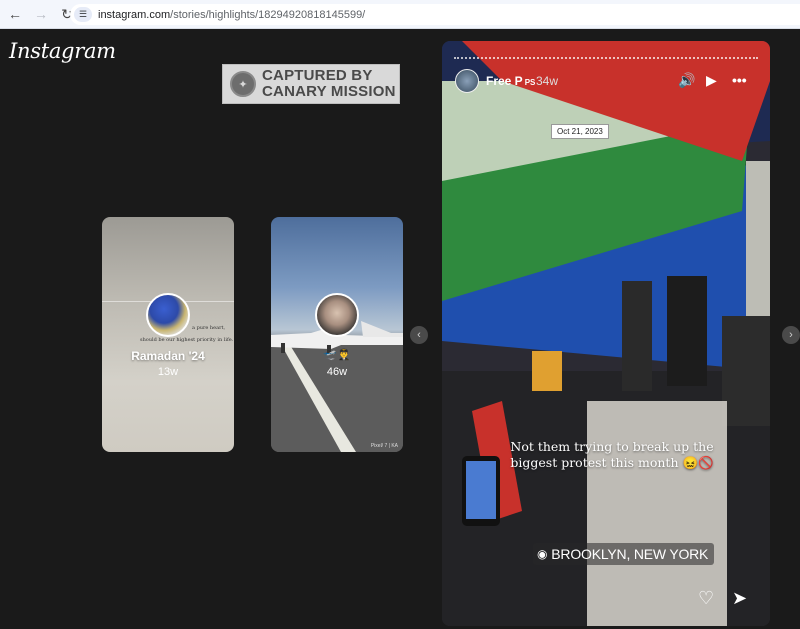 The image size is (800, 629). What do you see at coordinates (317, 75) in the screenshot?
I see `stamp-line-1: CAPTURED BY` at bounding box center [317, 75].